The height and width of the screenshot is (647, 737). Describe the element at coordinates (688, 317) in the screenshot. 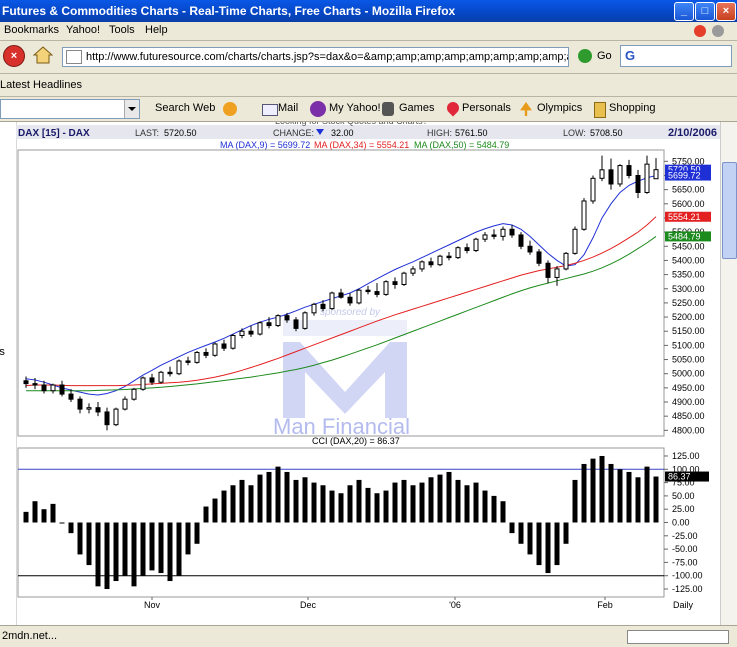

I see `price-tick-label: 5200.00` at that location.